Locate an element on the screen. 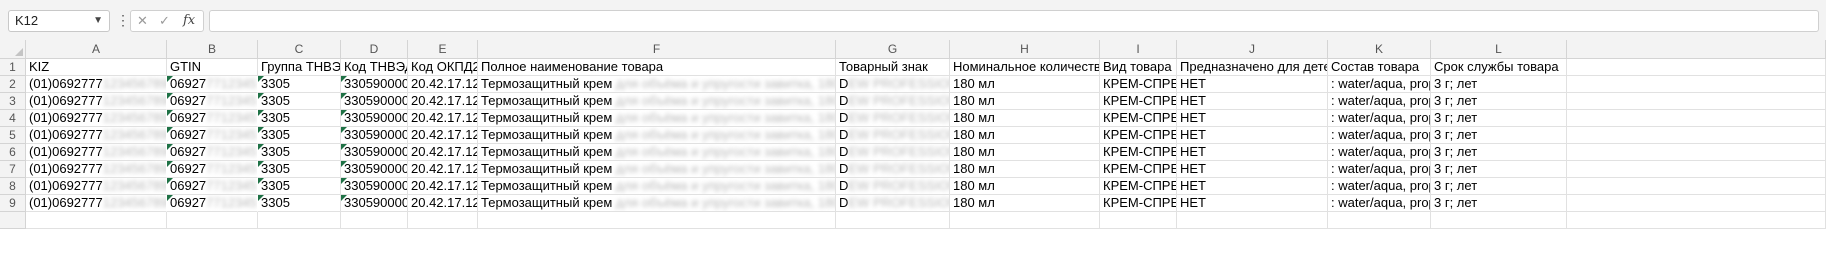  column-header-e: E is located at coordinates (443, 49).